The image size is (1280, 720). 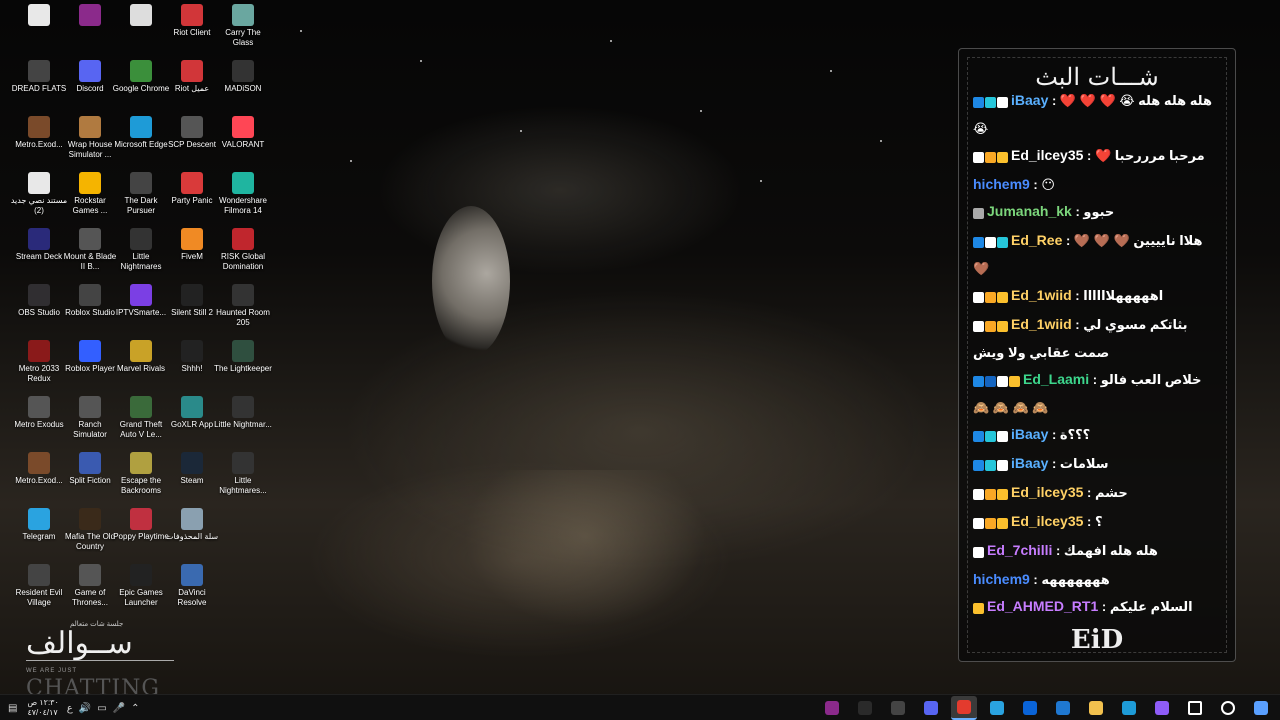 What do you see at coordinates (243, 250) in the screenshot?
I see `desktop-icon: RISK Global Domination` at bounding box center [243, 250].